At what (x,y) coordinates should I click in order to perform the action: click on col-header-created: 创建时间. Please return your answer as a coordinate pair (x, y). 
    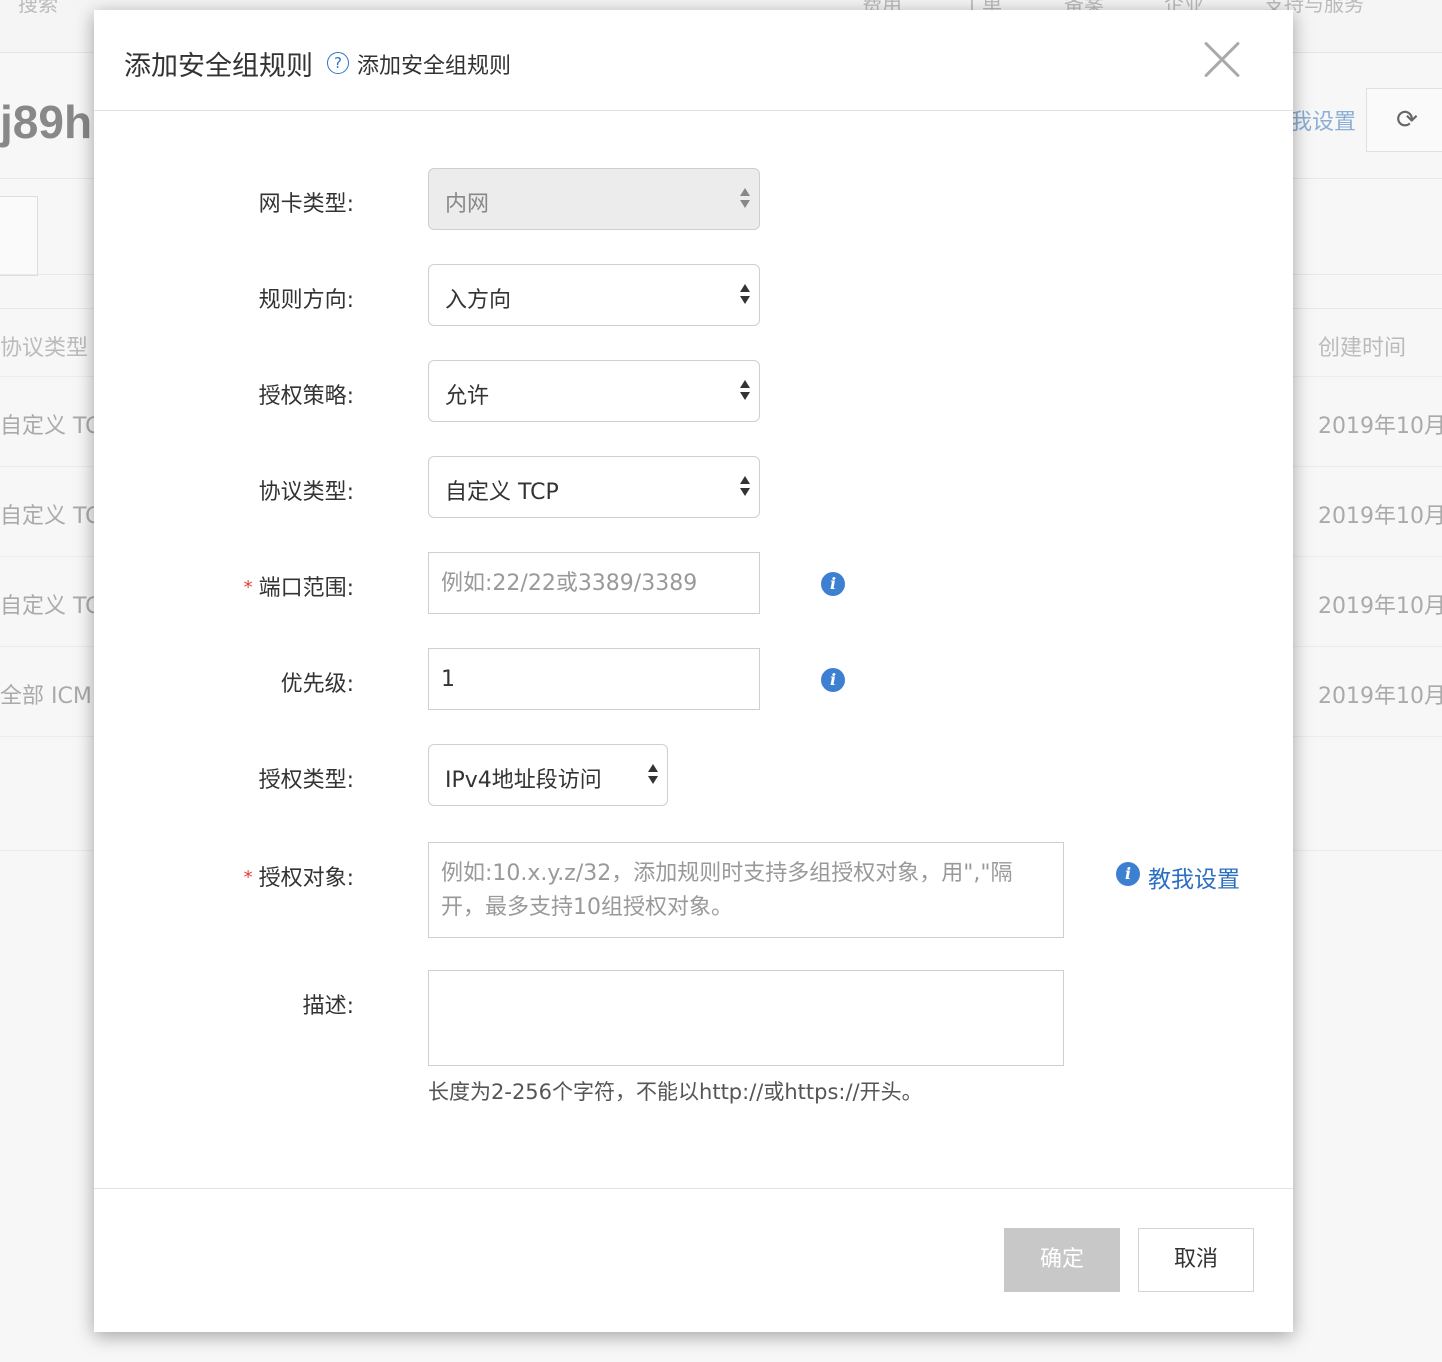
    Looking at the image, I should click on (1362, 348).